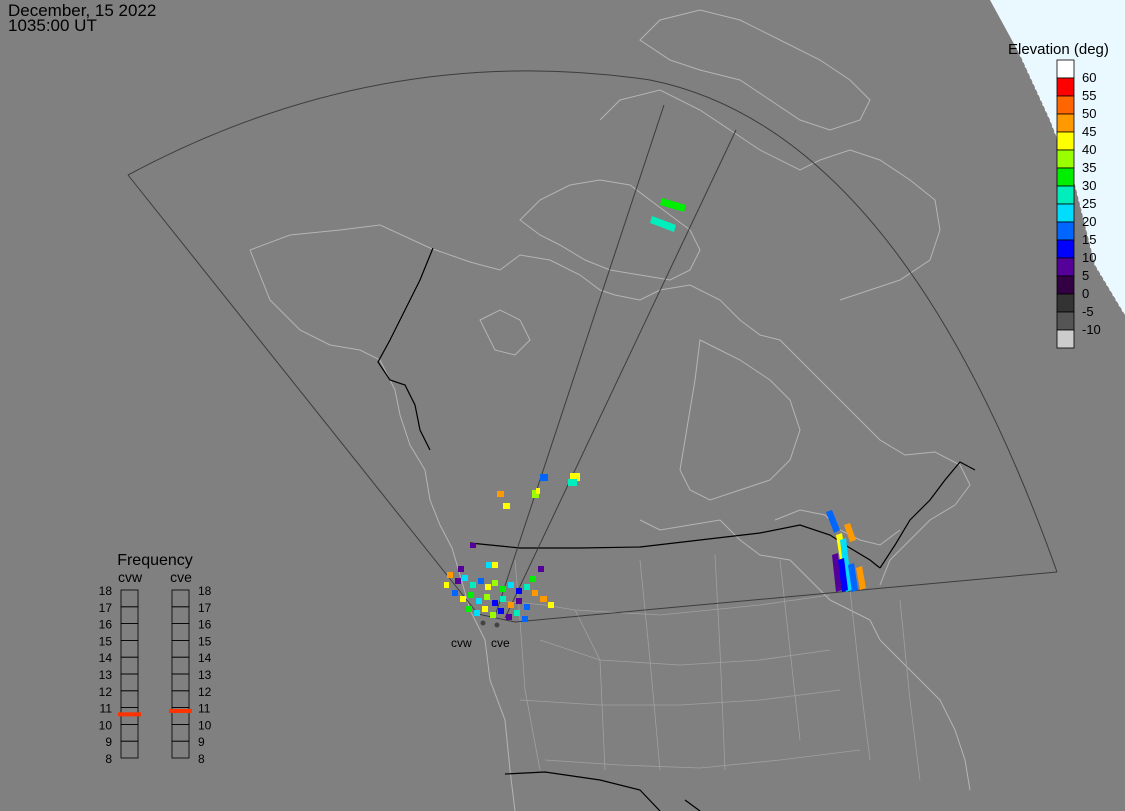 The height and width of the screenshot is (811, 1125). I want to click on elevation-tick-label: 55, so click(1089, 95).